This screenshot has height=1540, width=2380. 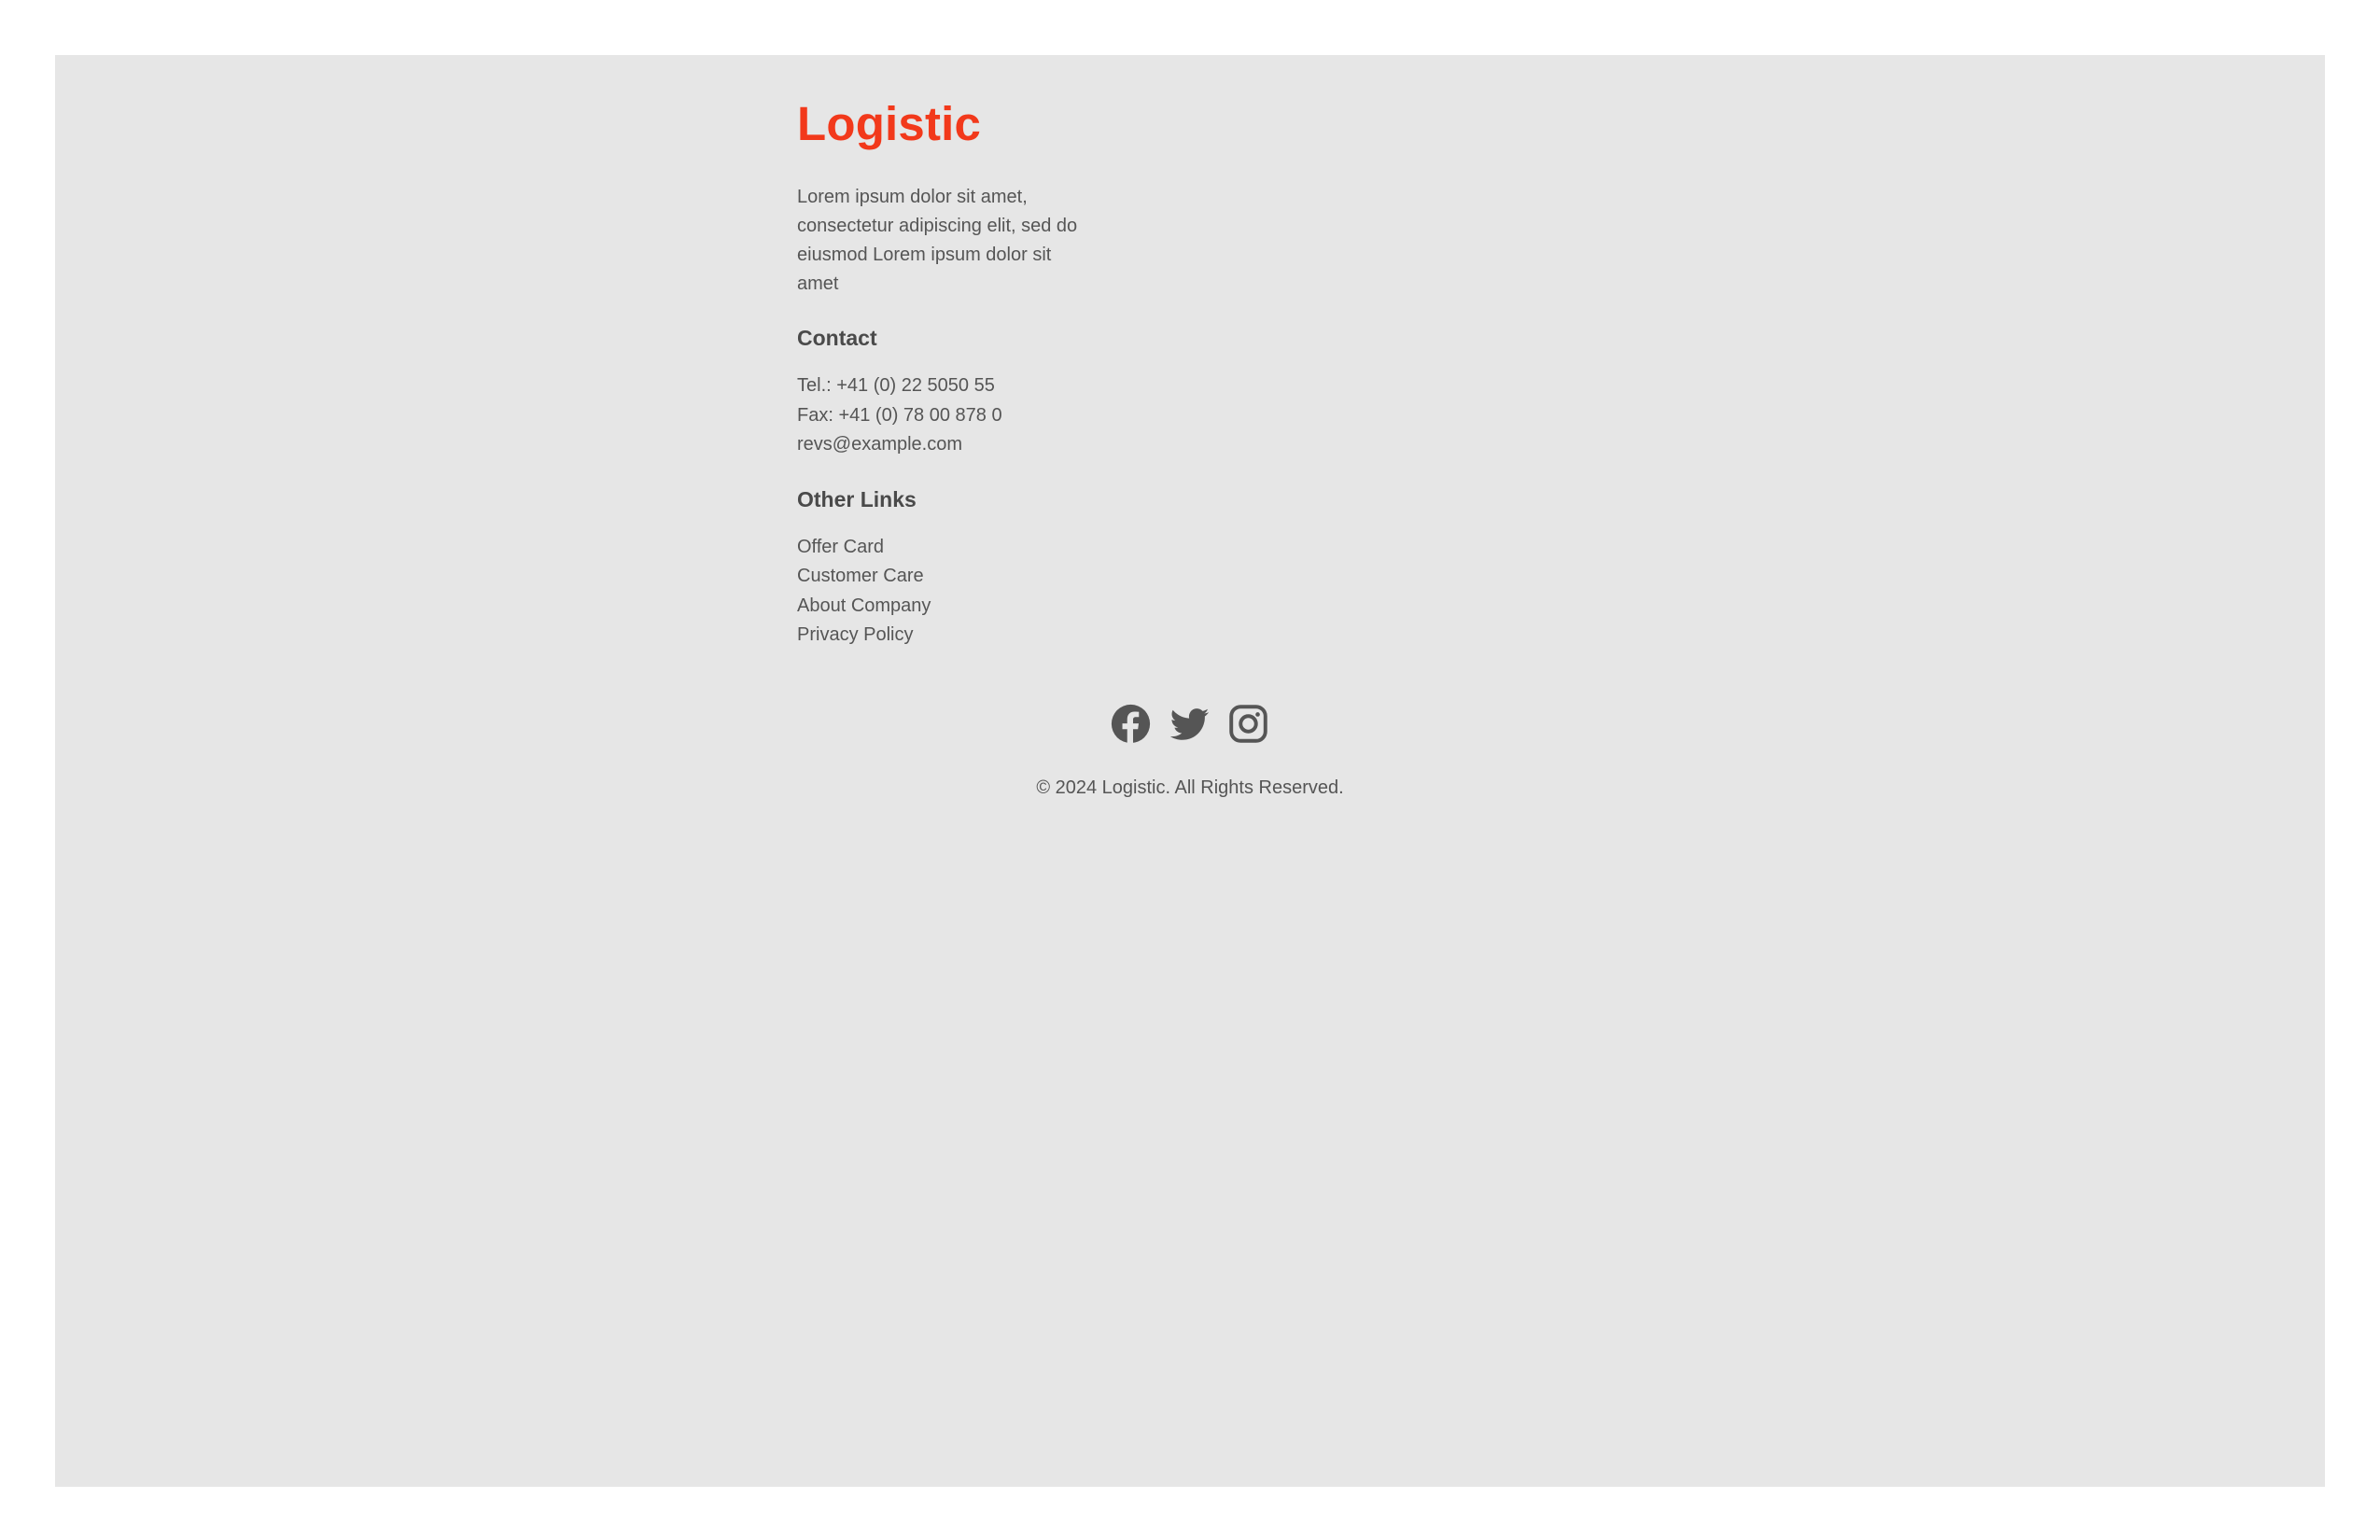 I want to click on link-privacy-policy: Privacy Policy, so click(x=955, y=636).